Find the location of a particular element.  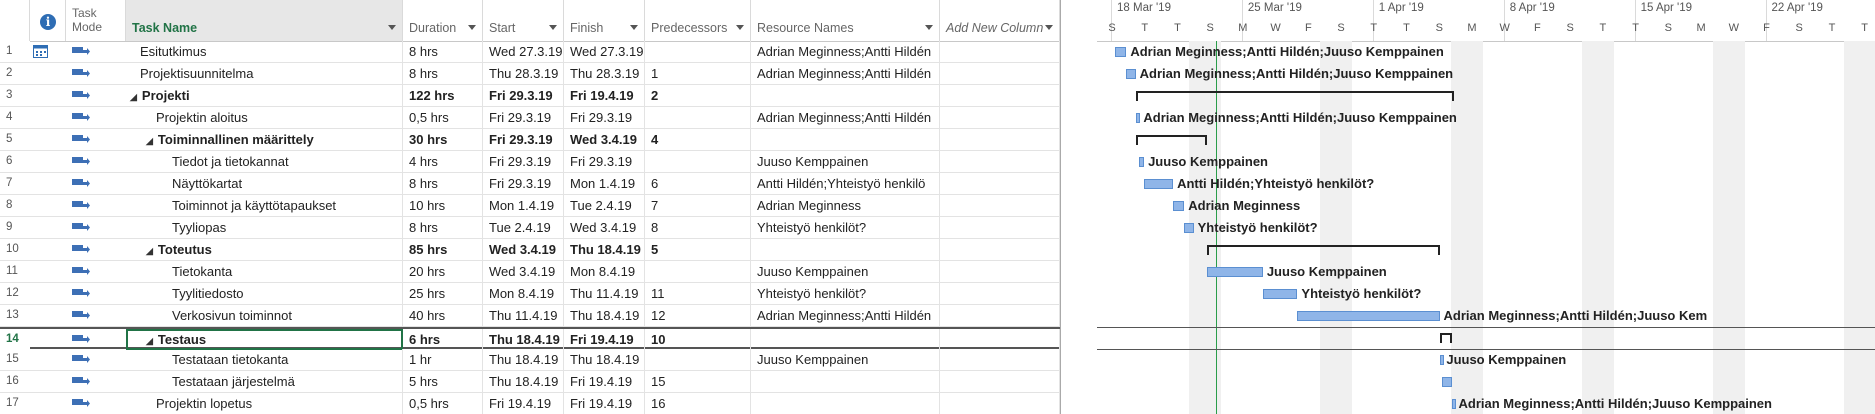

start-cell: Thu 28.3.19 is located at coordinates (523, 73).